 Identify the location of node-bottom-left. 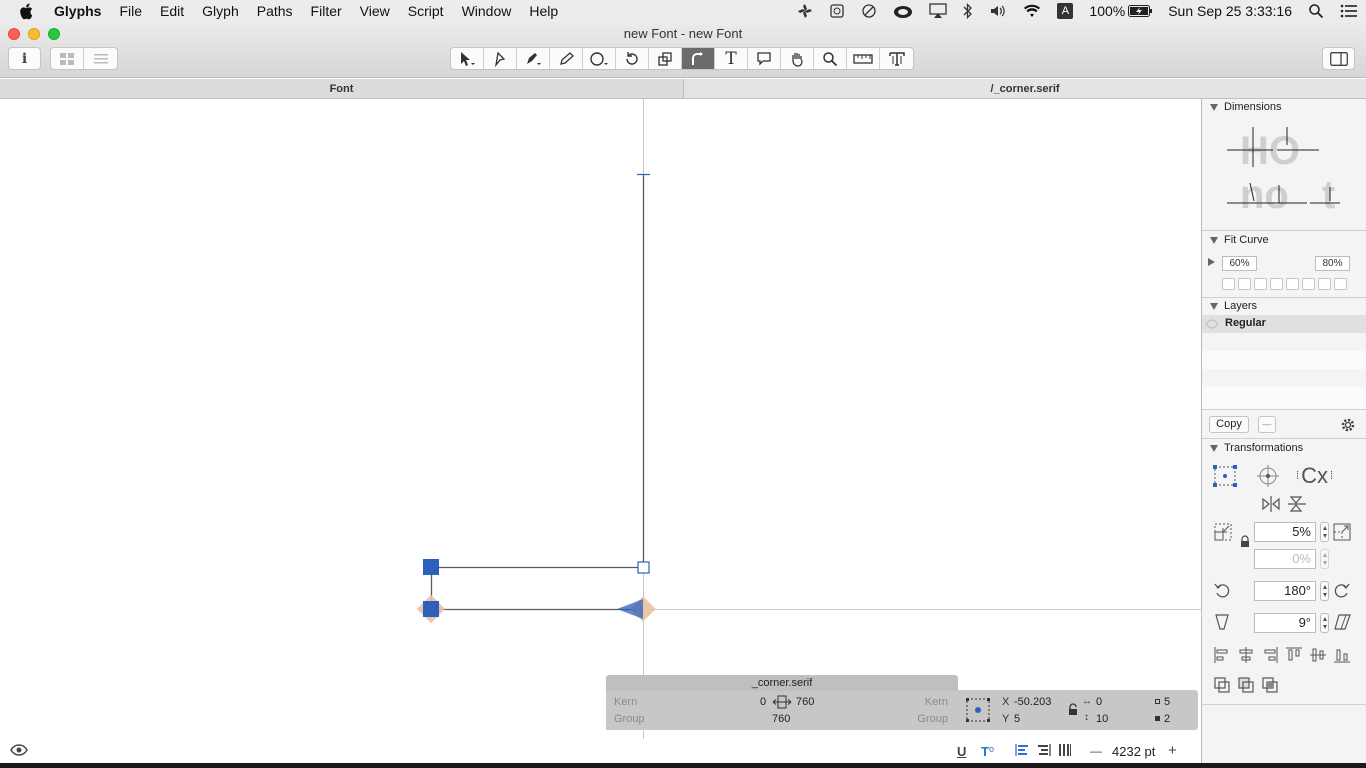
(431, 609).